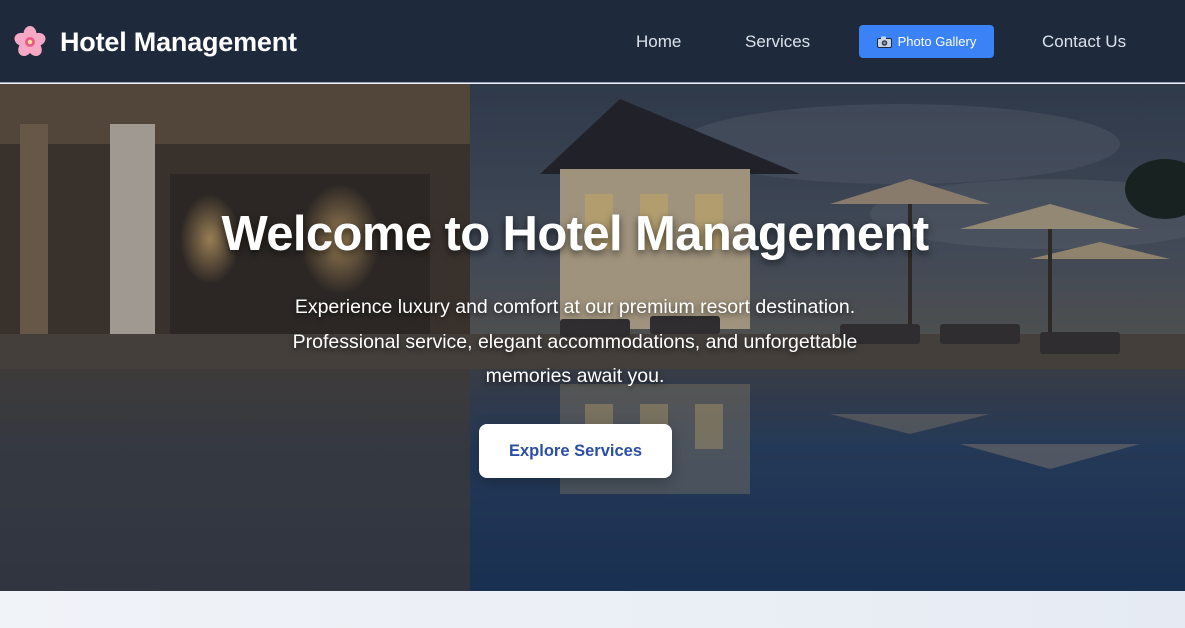  I want to click on brand: Hotel Management, so click(154, 42).